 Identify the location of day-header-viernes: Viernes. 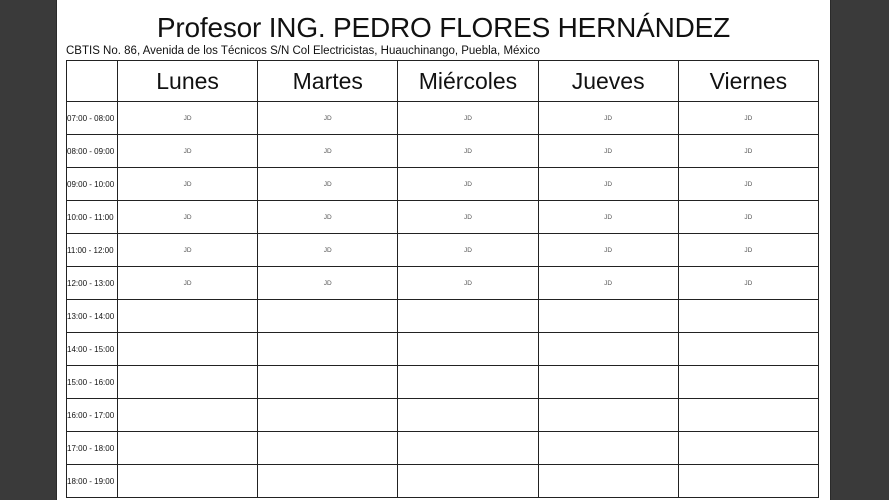
(748, 81).